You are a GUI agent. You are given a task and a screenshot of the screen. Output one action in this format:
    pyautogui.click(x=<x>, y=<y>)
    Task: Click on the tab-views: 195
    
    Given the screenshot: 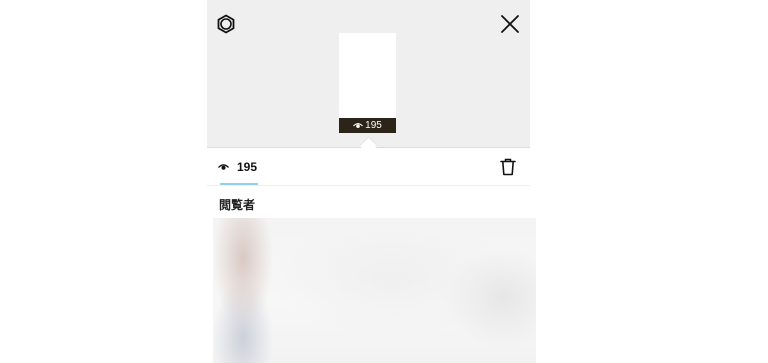 What is the action you would take?
    pyautogui.click(x=238, y=166)
    